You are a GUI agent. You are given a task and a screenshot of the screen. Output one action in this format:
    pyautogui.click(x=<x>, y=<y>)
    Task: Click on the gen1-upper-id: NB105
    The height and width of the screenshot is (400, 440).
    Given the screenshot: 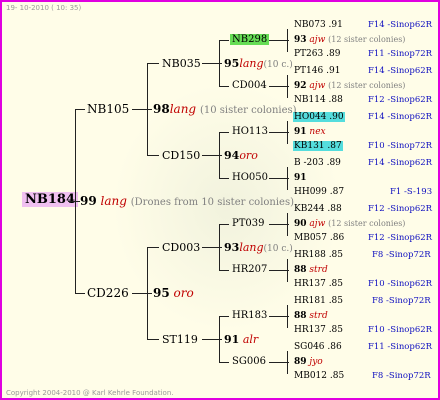 What is the action you would take?
    pyautogui.click(x=108, y=109)
    